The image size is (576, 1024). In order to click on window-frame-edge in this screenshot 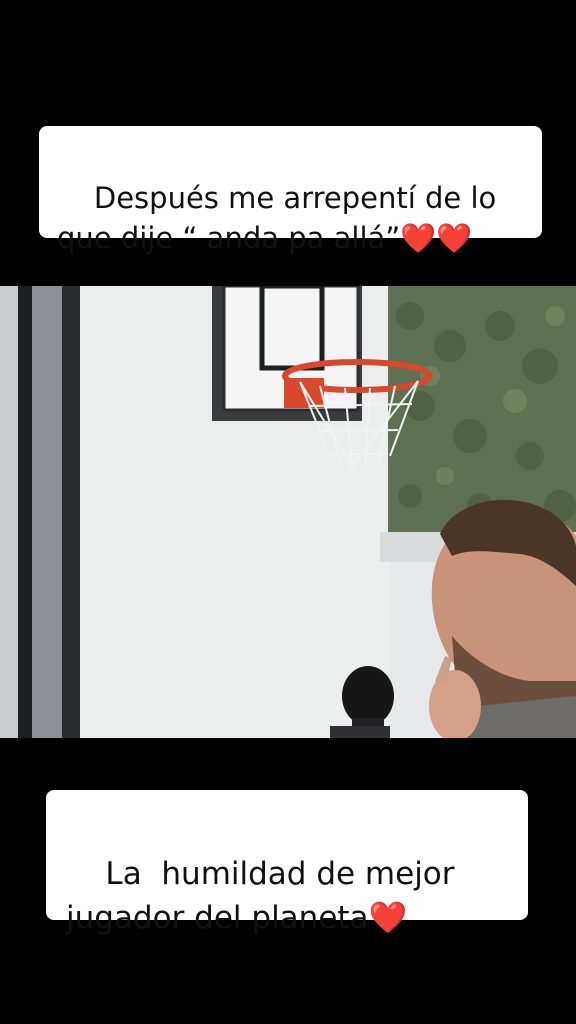, I will do `click(71, 512)`.